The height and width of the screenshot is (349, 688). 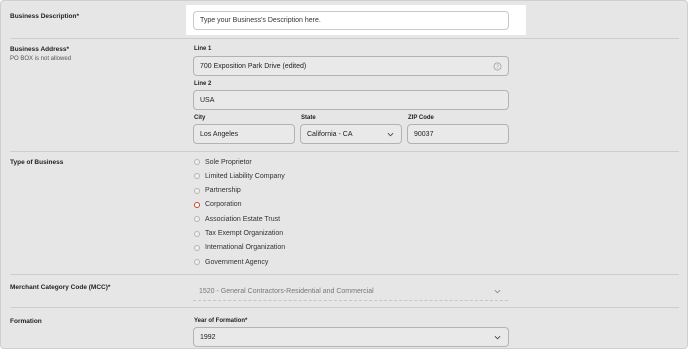 I want to click on help-circle-icon: ?, so click(x=497, y=66).